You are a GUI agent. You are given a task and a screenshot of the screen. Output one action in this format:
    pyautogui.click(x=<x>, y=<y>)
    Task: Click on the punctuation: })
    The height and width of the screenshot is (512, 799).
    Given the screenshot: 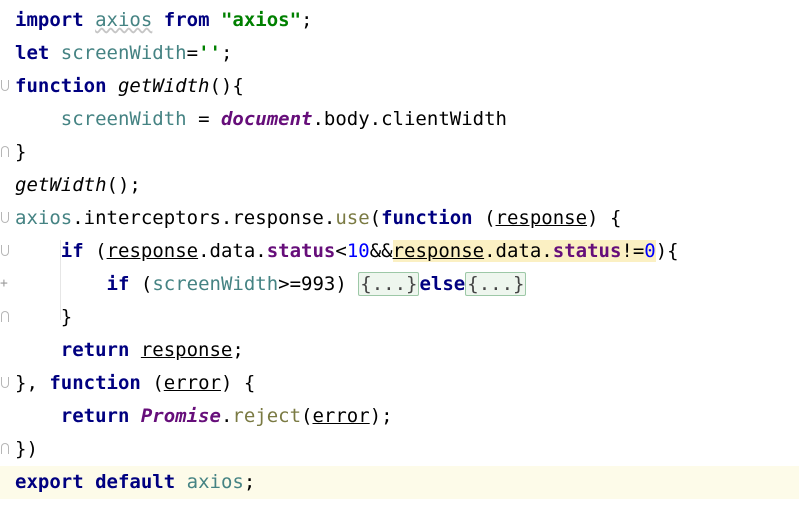 What is the action you would take?
    pyautogui.click(x=26, y=449)
    